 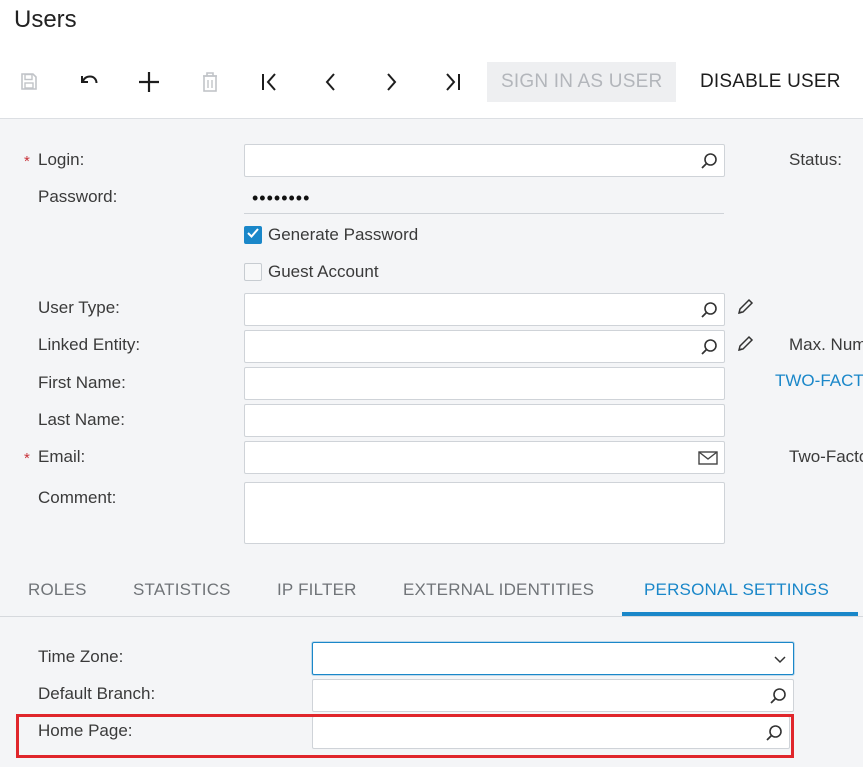 I want to click on generate-password-label: Generate Password, so click(x=343, y=234).